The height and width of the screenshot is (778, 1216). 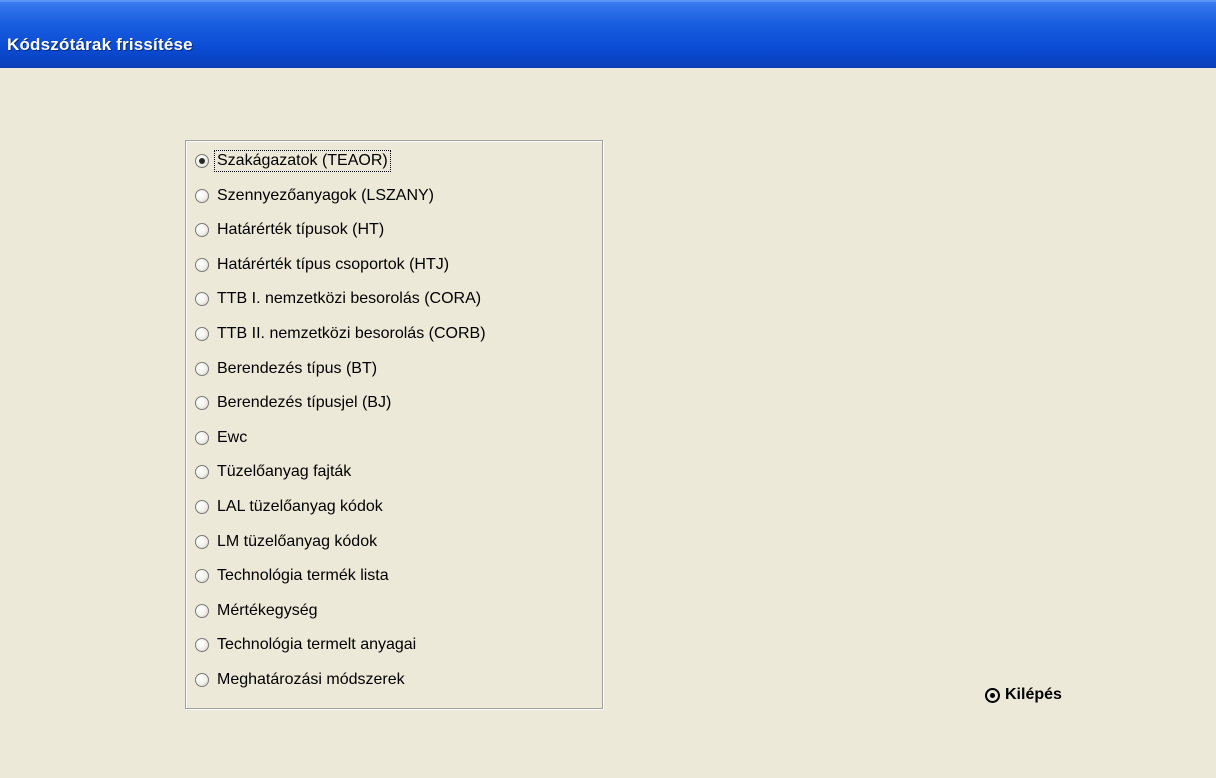 What do you see at coordinates (302, 161) in the screenshot?
I see `radio-option-label: Szakágazatok (TEAOR)` at bounding box center [302, 161].